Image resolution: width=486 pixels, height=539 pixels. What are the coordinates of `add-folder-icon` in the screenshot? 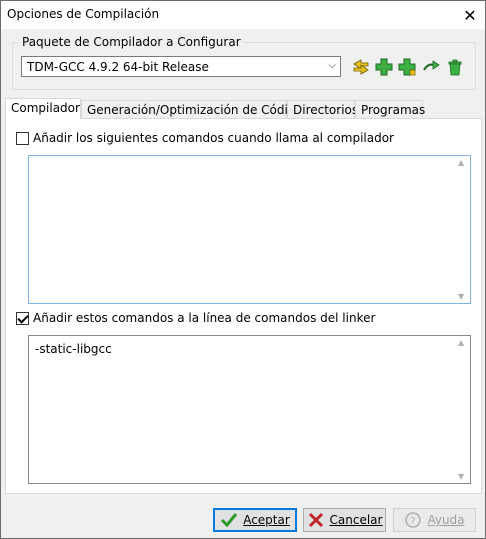 It's located at (407, 67).